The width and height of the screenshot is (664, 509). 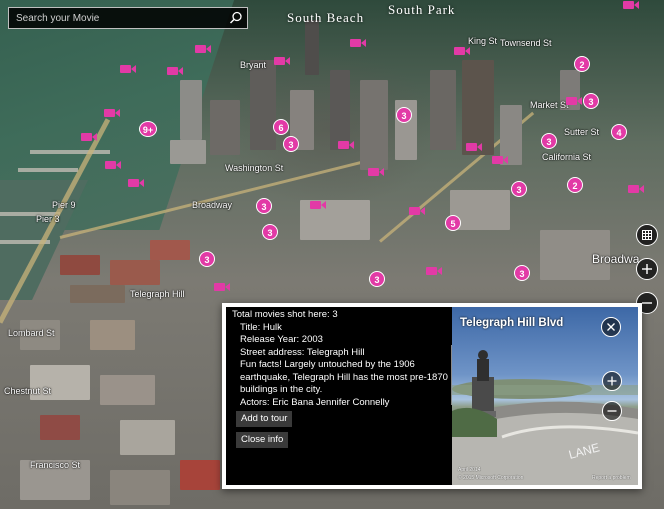 I want to click on close-info-button: Close info, so click(x=262, y=440).